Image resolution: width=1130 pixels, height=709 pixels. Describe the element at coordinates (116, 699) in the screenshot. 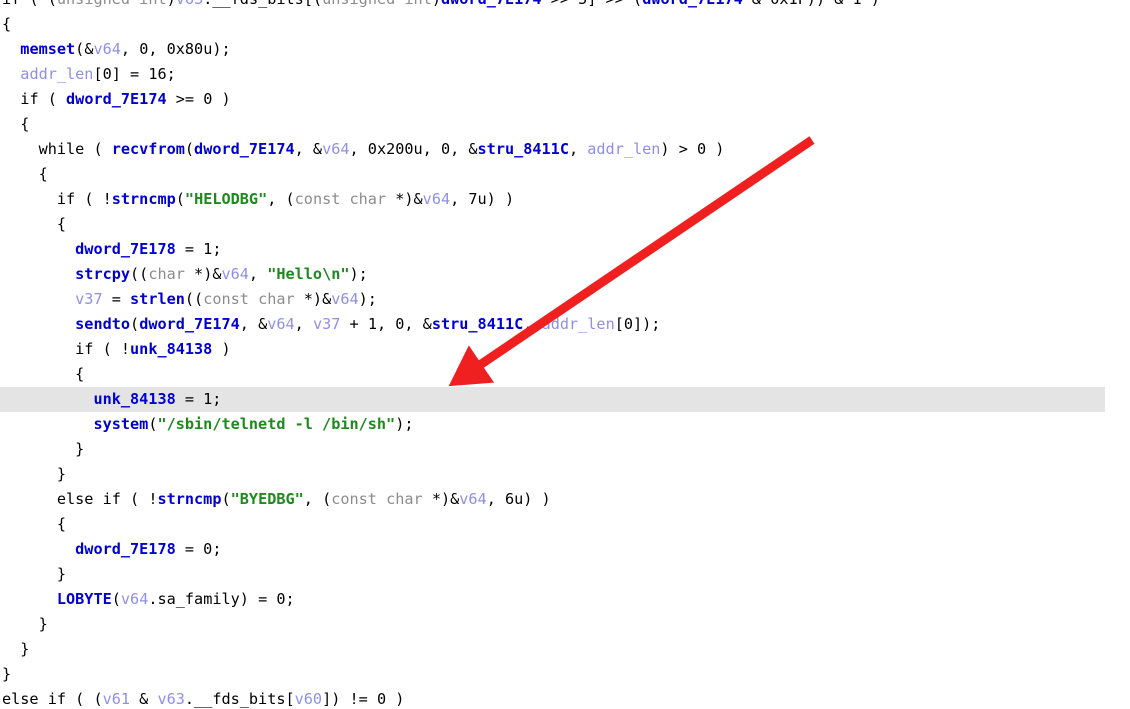

I see `code-token: v61` at that location.